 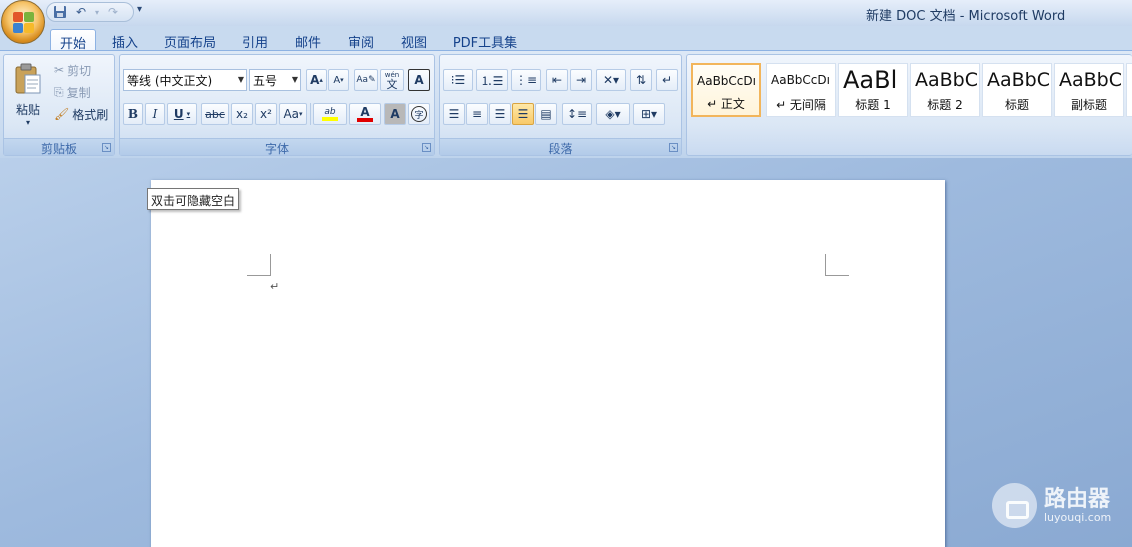 I want to click on grow-font-icon: A, so click(x=315, y=80).